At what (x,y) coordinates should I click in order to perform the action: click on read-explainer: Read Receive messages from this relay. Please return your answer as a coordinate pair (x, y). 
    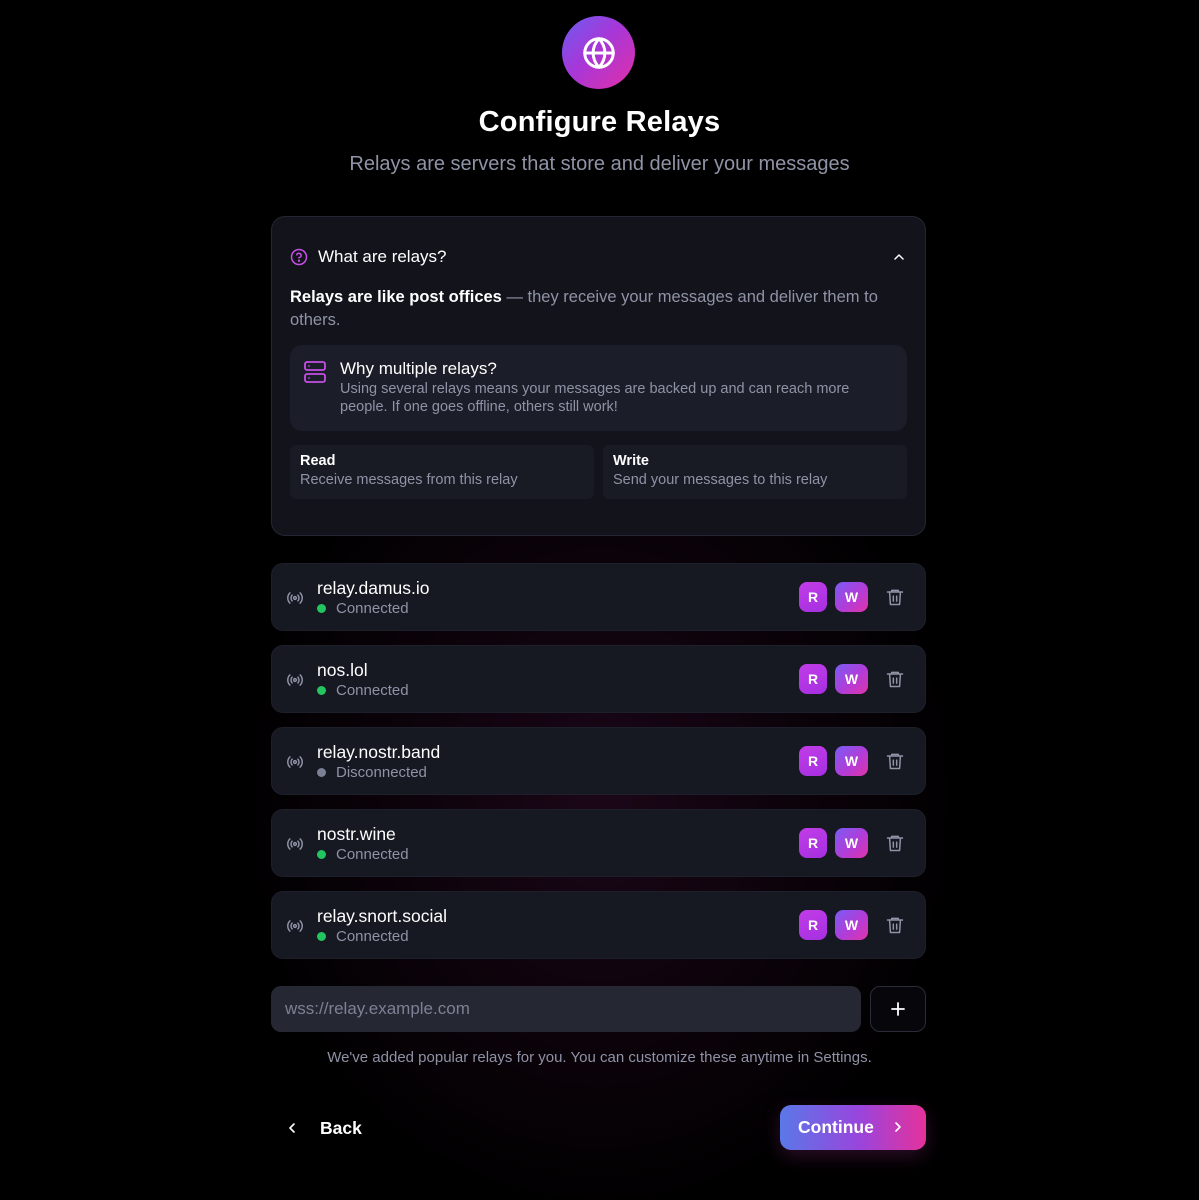
    Looking at the image, I should click on (442, 472).